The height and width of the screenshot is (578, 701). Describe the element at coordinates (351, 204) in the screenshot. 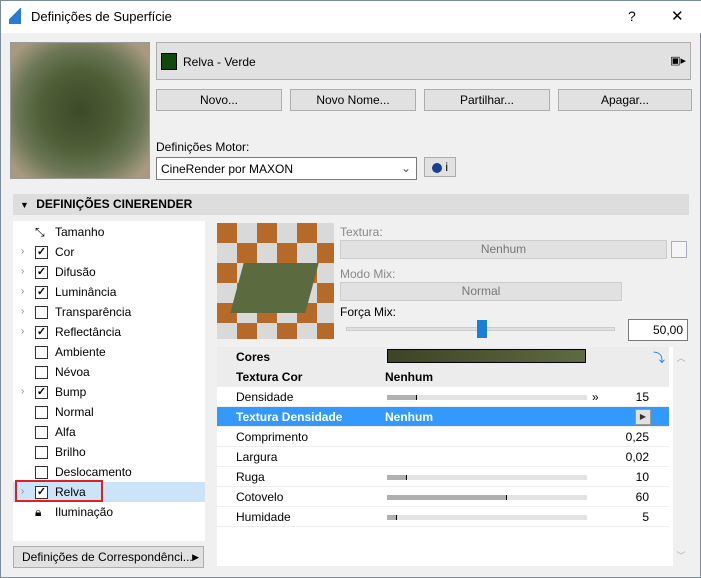

I see `section-header: ▼ DEFINIÇÕES CINERENDER` at that location.